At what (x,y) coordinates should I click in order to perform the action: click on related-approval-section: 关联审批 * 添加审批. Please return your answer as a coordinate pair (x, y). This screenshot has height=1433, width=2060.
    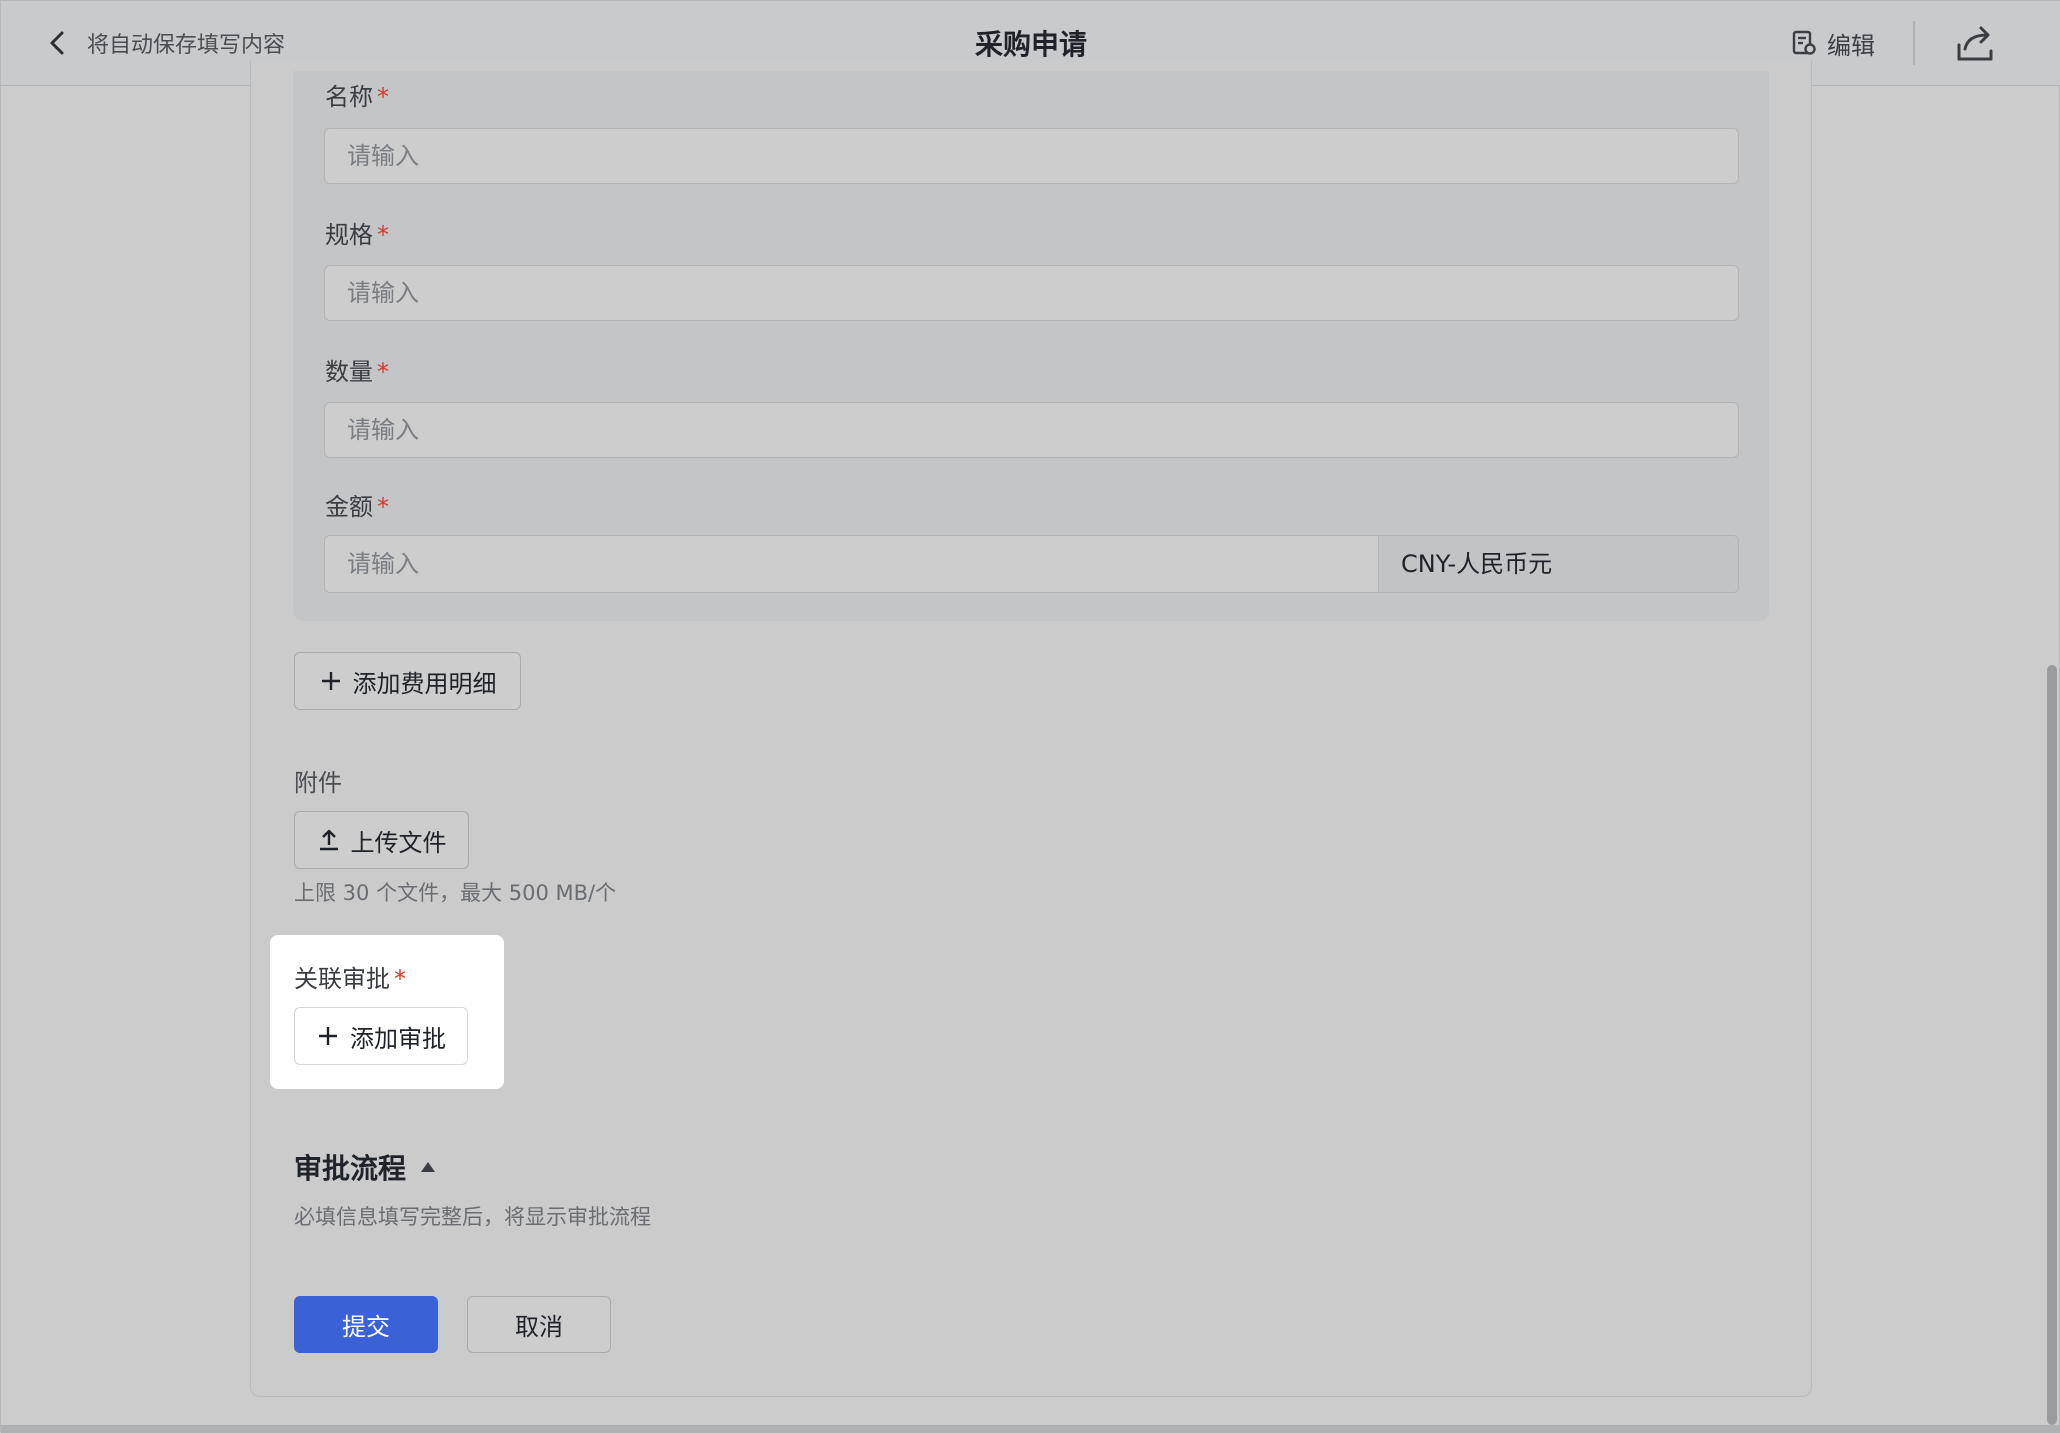
    Looking at the image, I should click on (387, 1012).